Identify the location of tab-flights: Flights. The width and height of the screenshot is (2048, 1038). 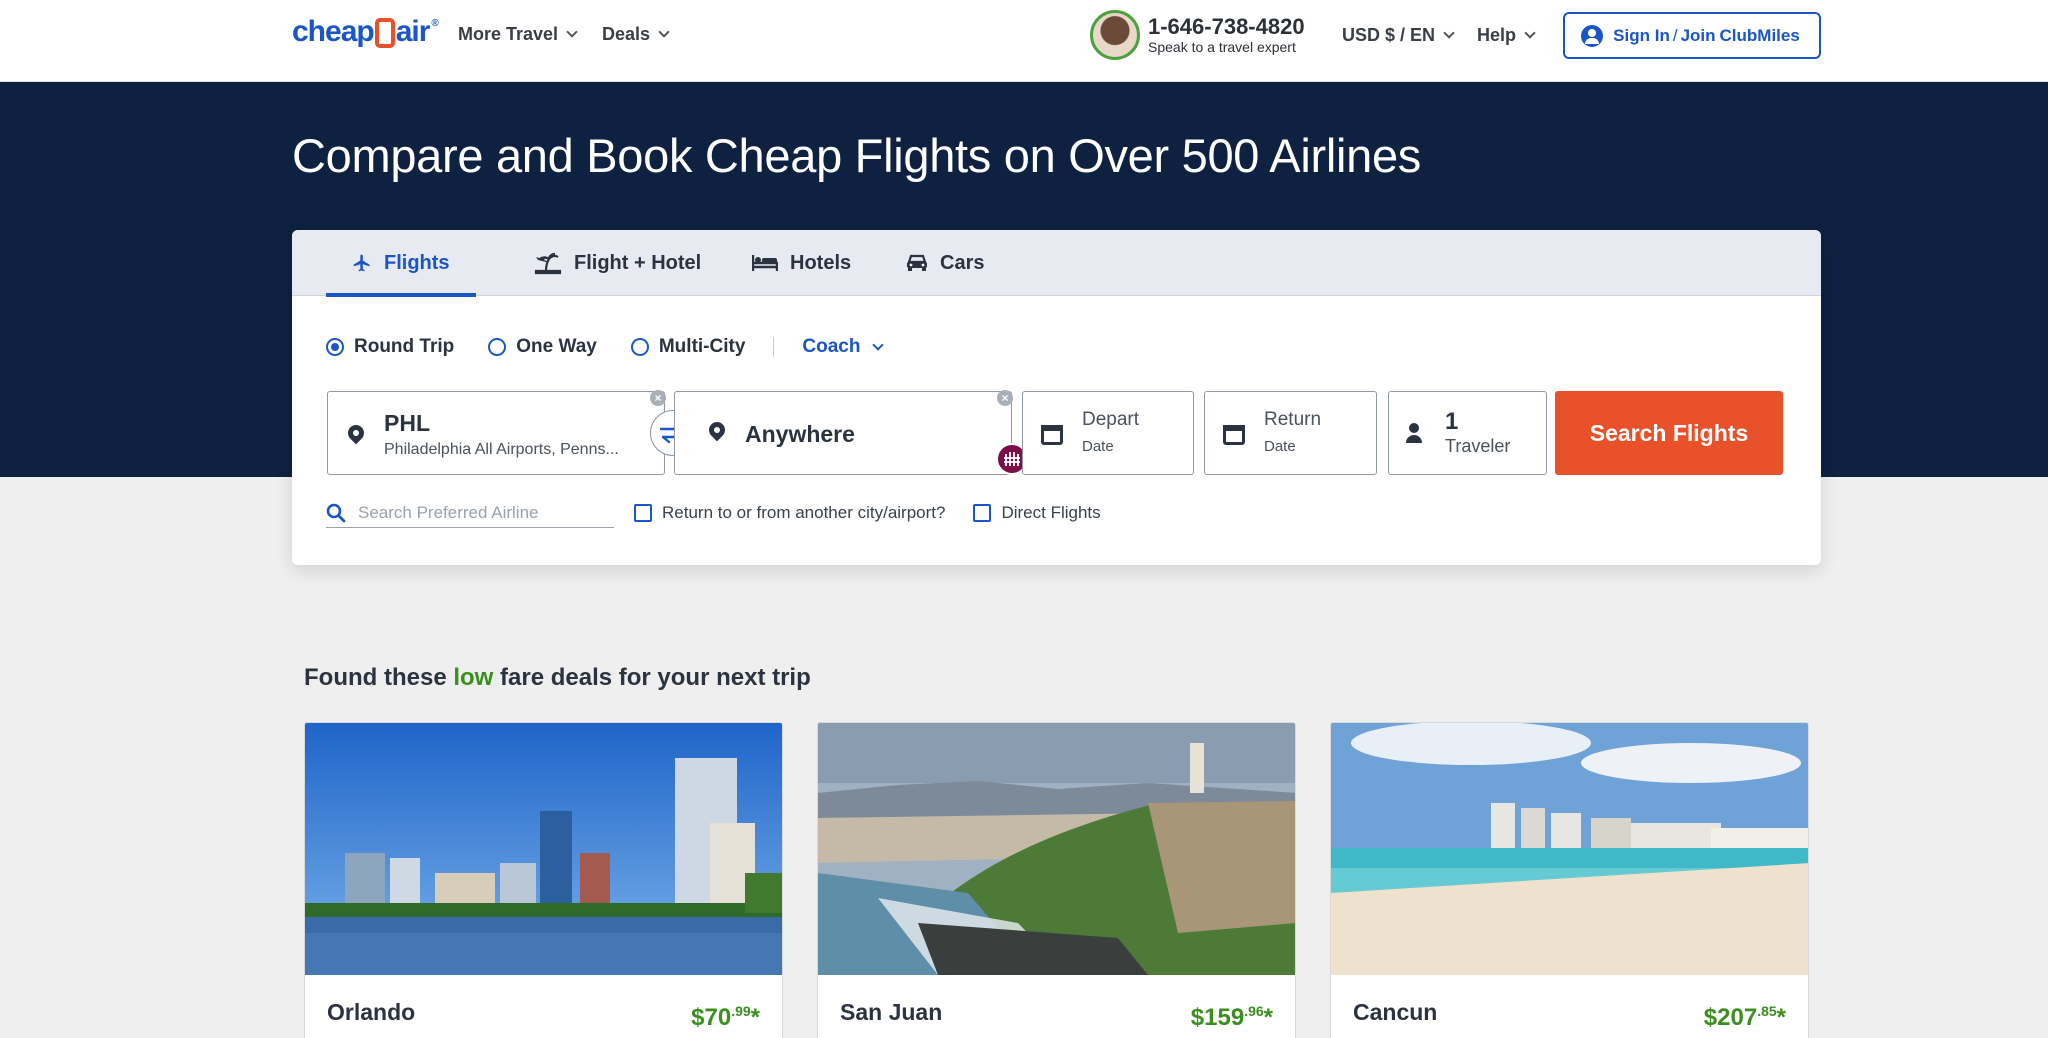
(401, 263).